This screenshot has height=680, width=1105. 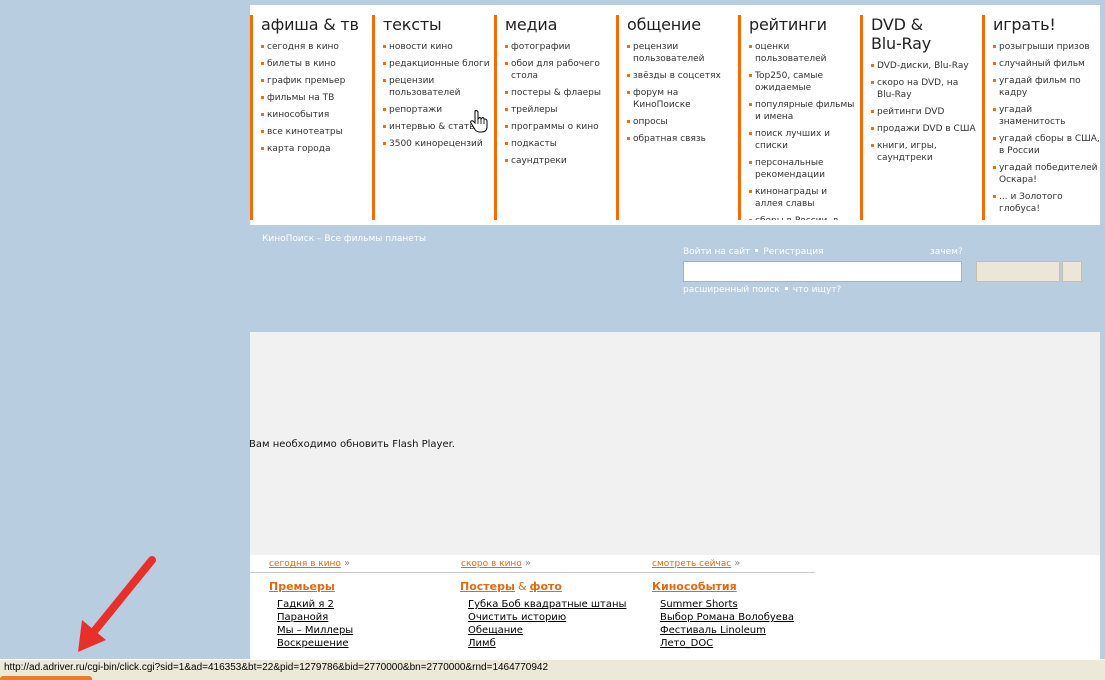 I want to click on menu-item: 3500 кинорецензий, so click(x=436, y=144).